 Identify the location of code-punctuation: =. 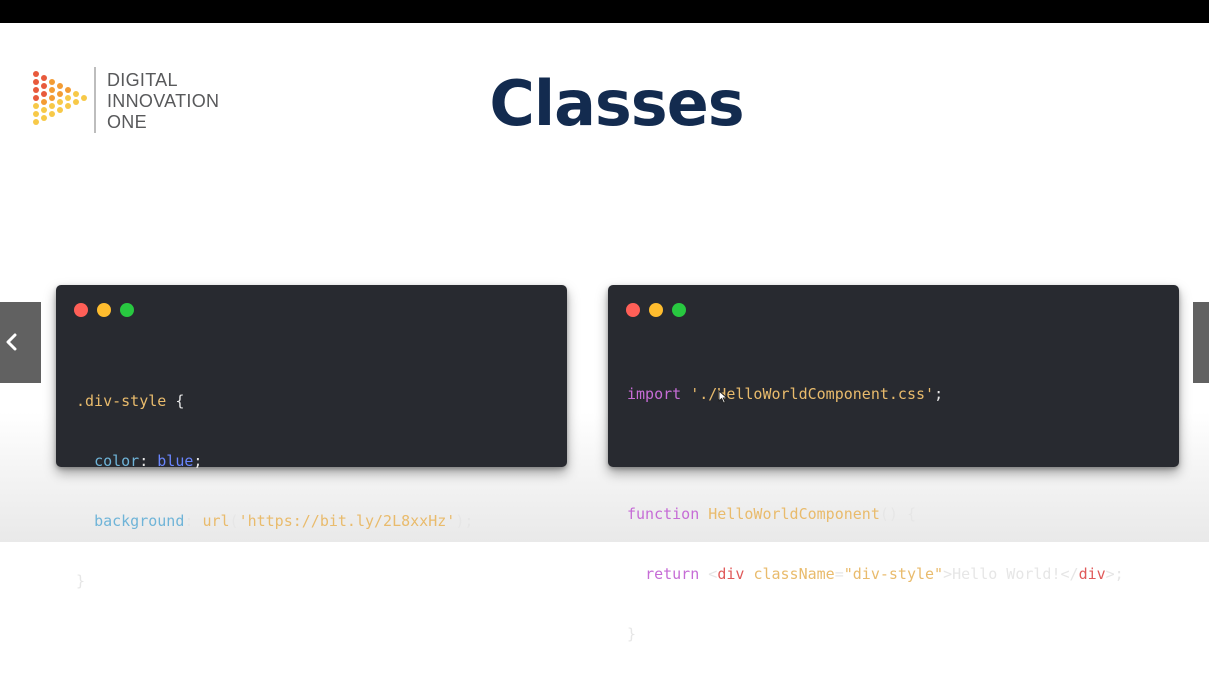
(839, 574).